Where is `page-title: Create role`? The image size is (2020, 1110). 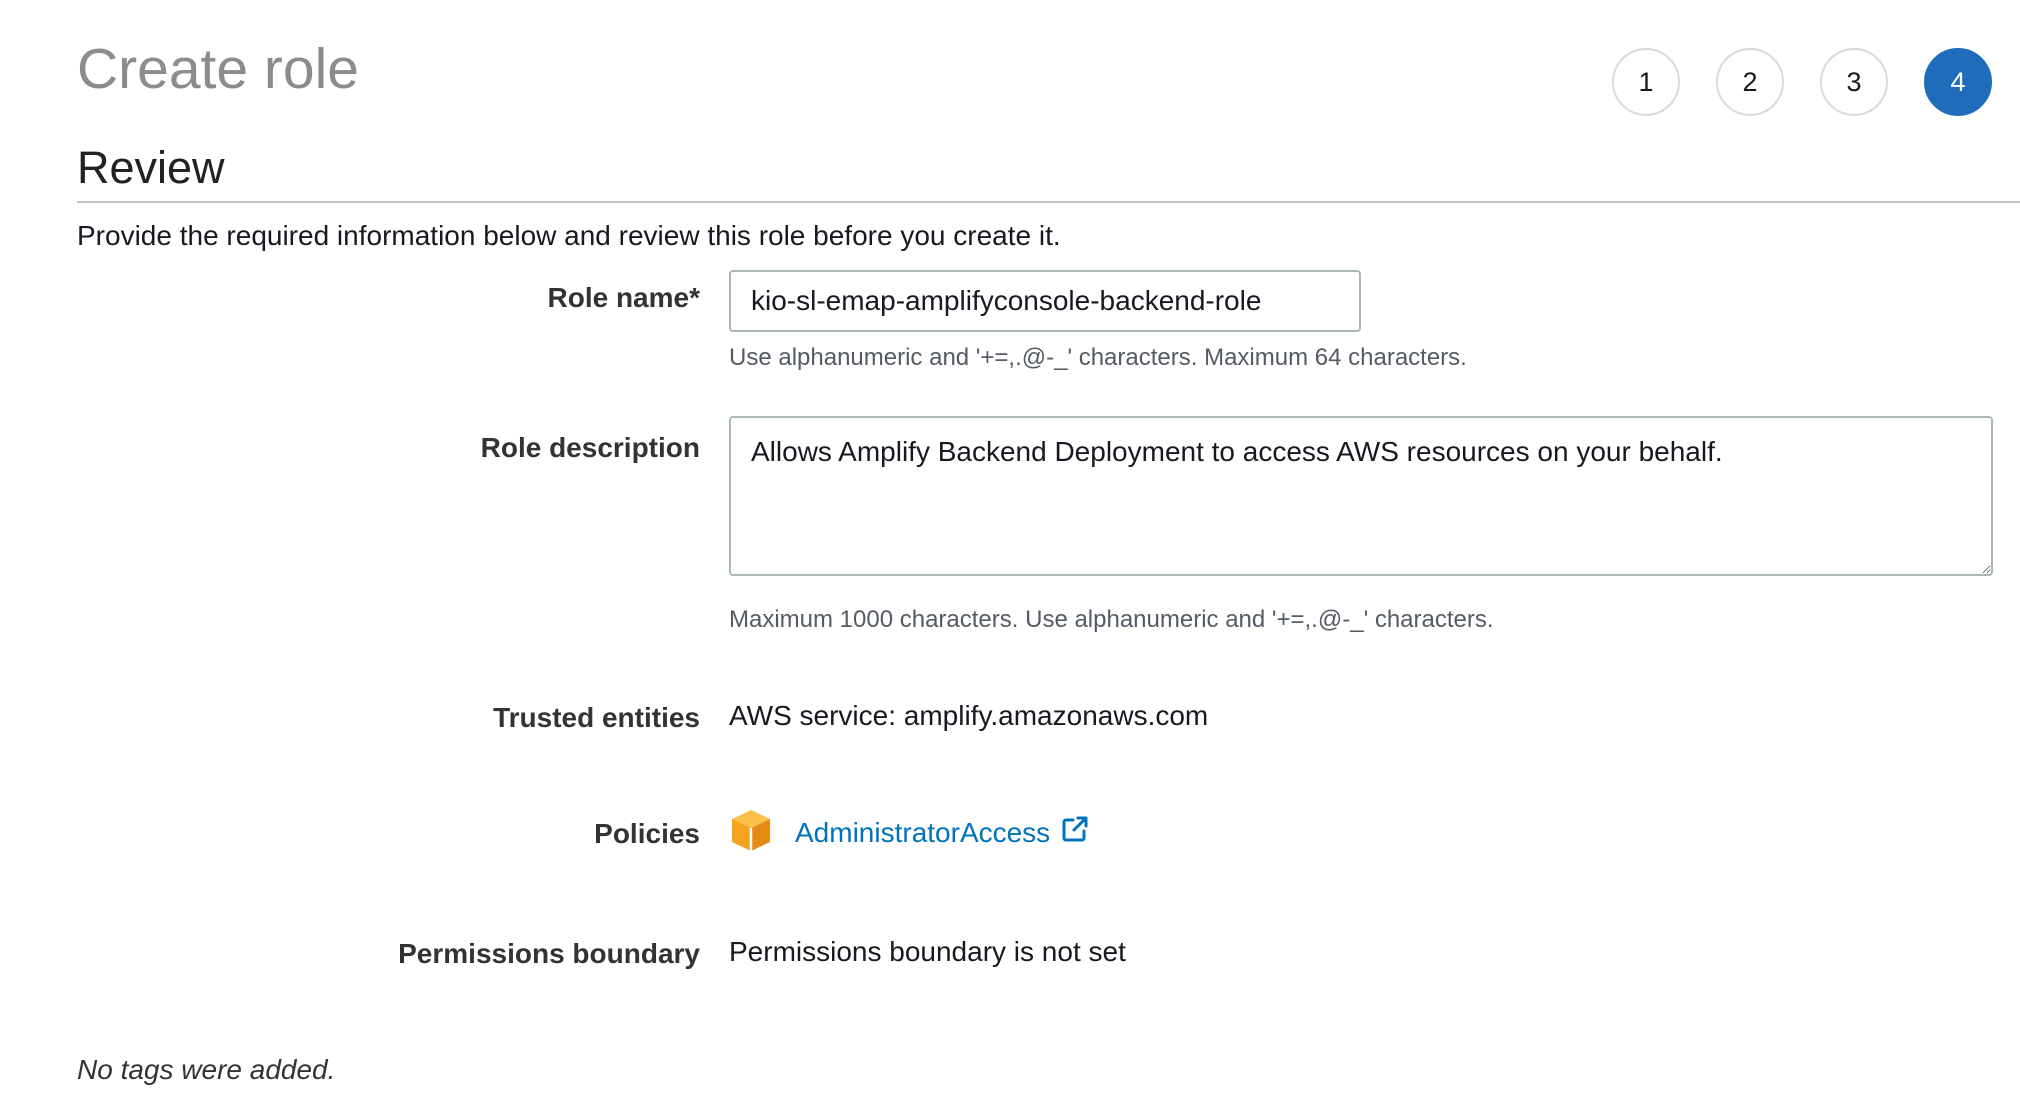 page-title: Create role is located at coordinates (218, 69).